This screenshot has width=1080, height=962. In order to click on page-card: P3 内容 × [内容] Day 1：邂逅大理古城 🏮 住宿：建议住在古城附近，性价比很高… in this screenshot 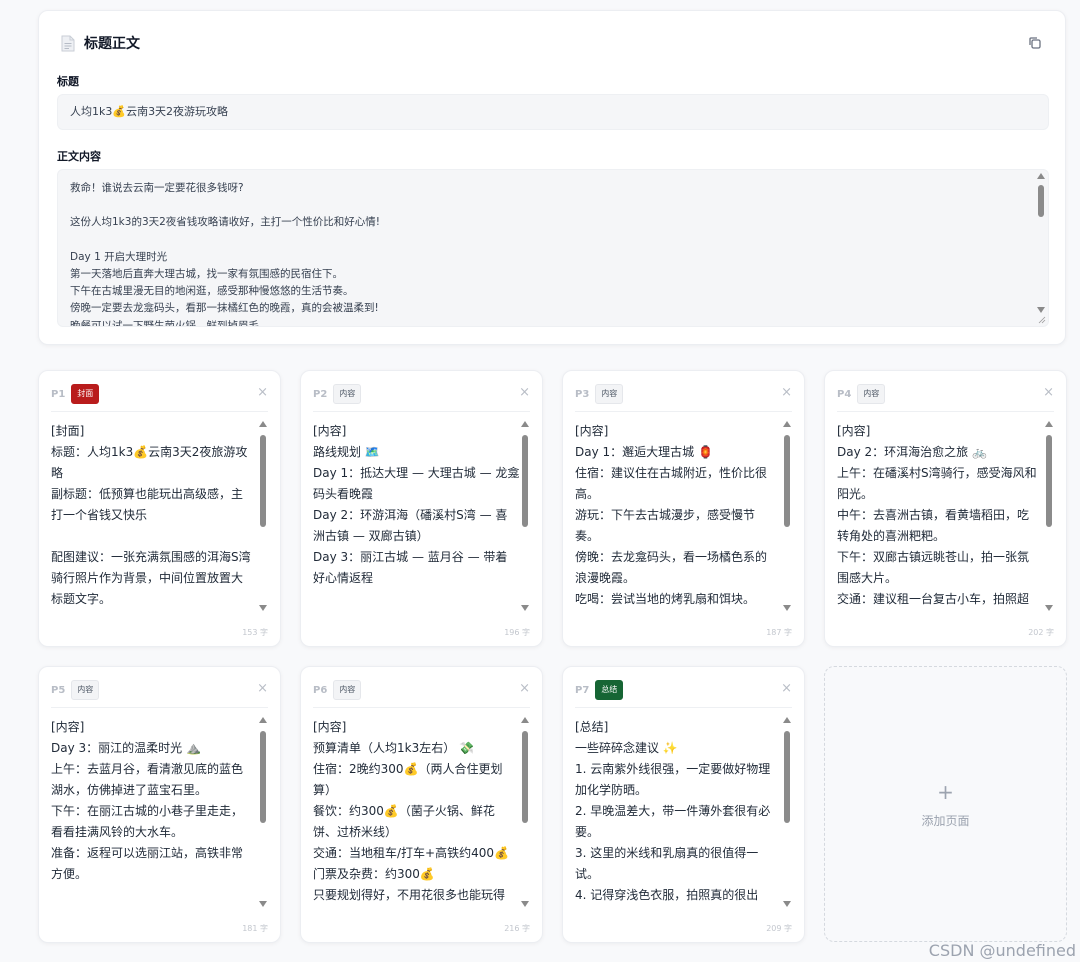, I will do `click(683, 508)`.